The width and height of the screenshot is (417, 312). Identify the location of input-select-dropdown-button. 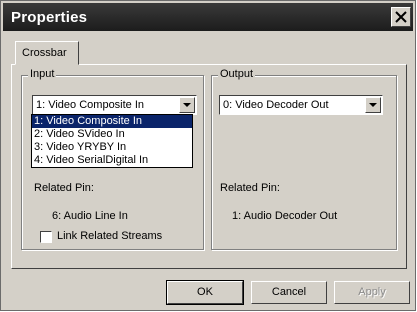
(187, 105).